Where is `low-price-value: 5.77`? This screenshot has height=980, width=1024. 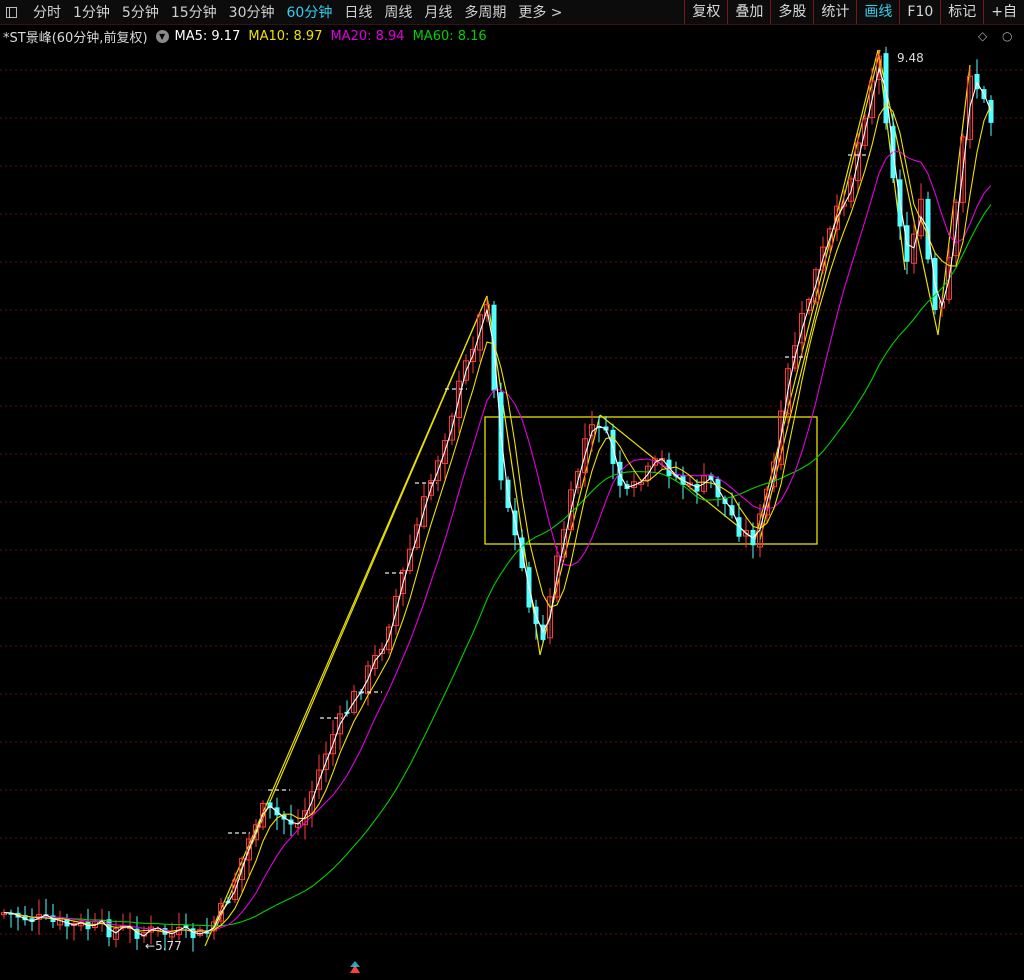 low-price-value: 5.77 is located at coordinates (168, 946).